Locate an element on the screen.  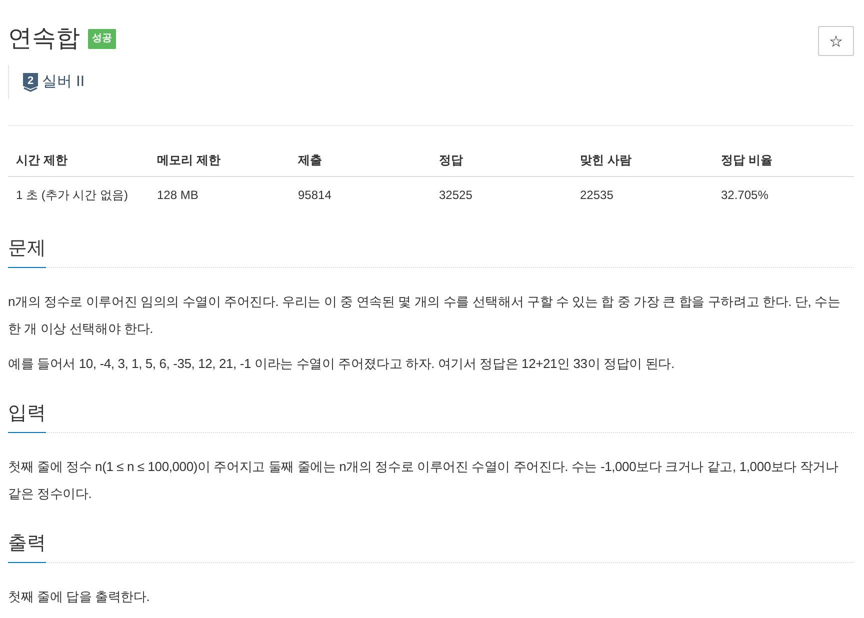
section-heading: 입력 is located at coordinates (27, 417).